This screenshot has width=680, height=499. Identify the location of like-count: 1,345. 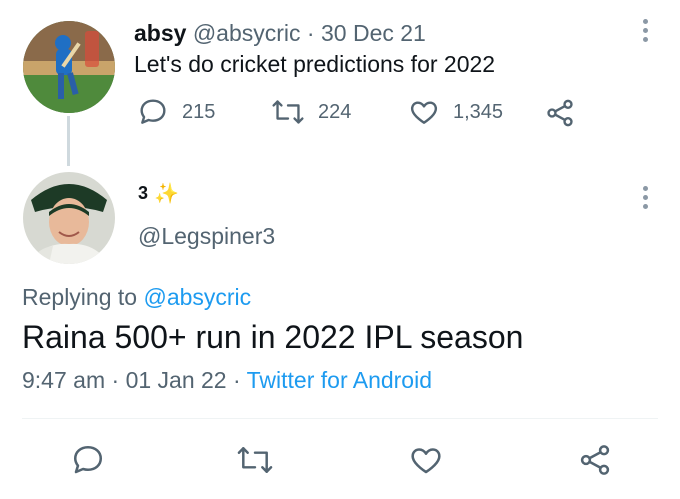
(478, 111).